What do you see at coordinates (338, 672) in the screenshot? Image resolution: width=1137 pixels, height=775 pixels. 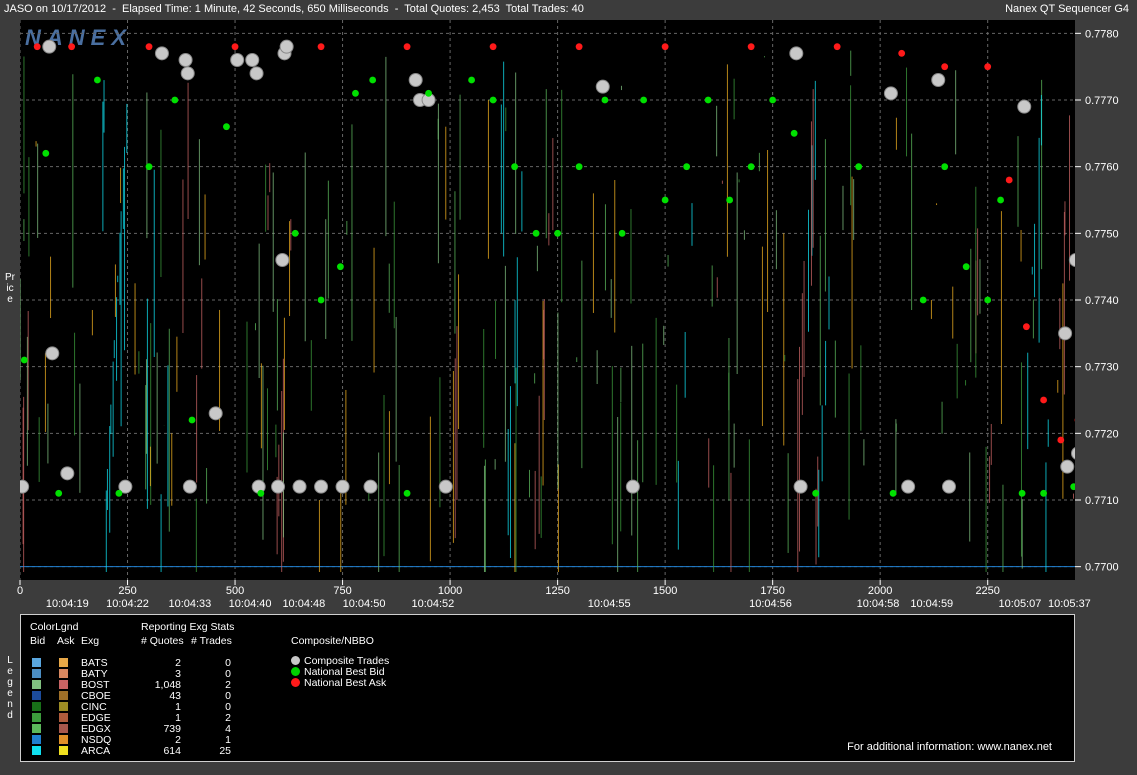 I see `composite-item: National Best Bid` at bounding box center [338, 672].